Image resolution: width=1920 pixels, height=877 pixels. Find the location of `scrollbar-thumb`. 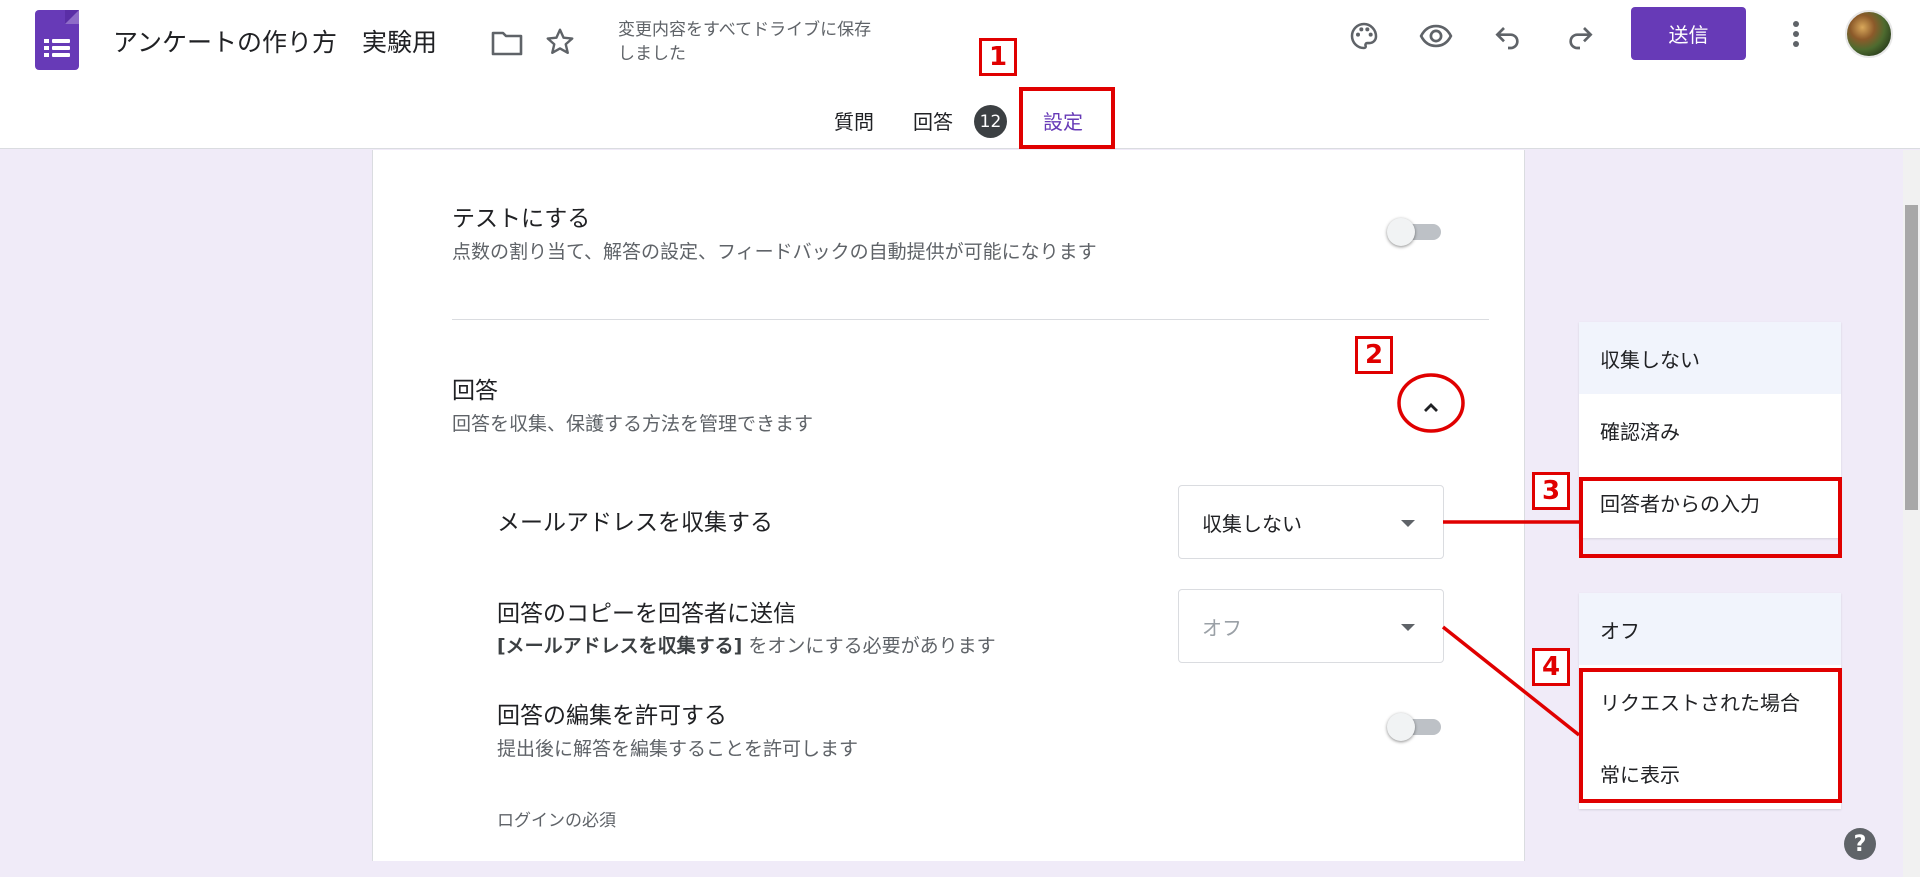

scrollbar-thumb is located at coordinates (1911, 357).